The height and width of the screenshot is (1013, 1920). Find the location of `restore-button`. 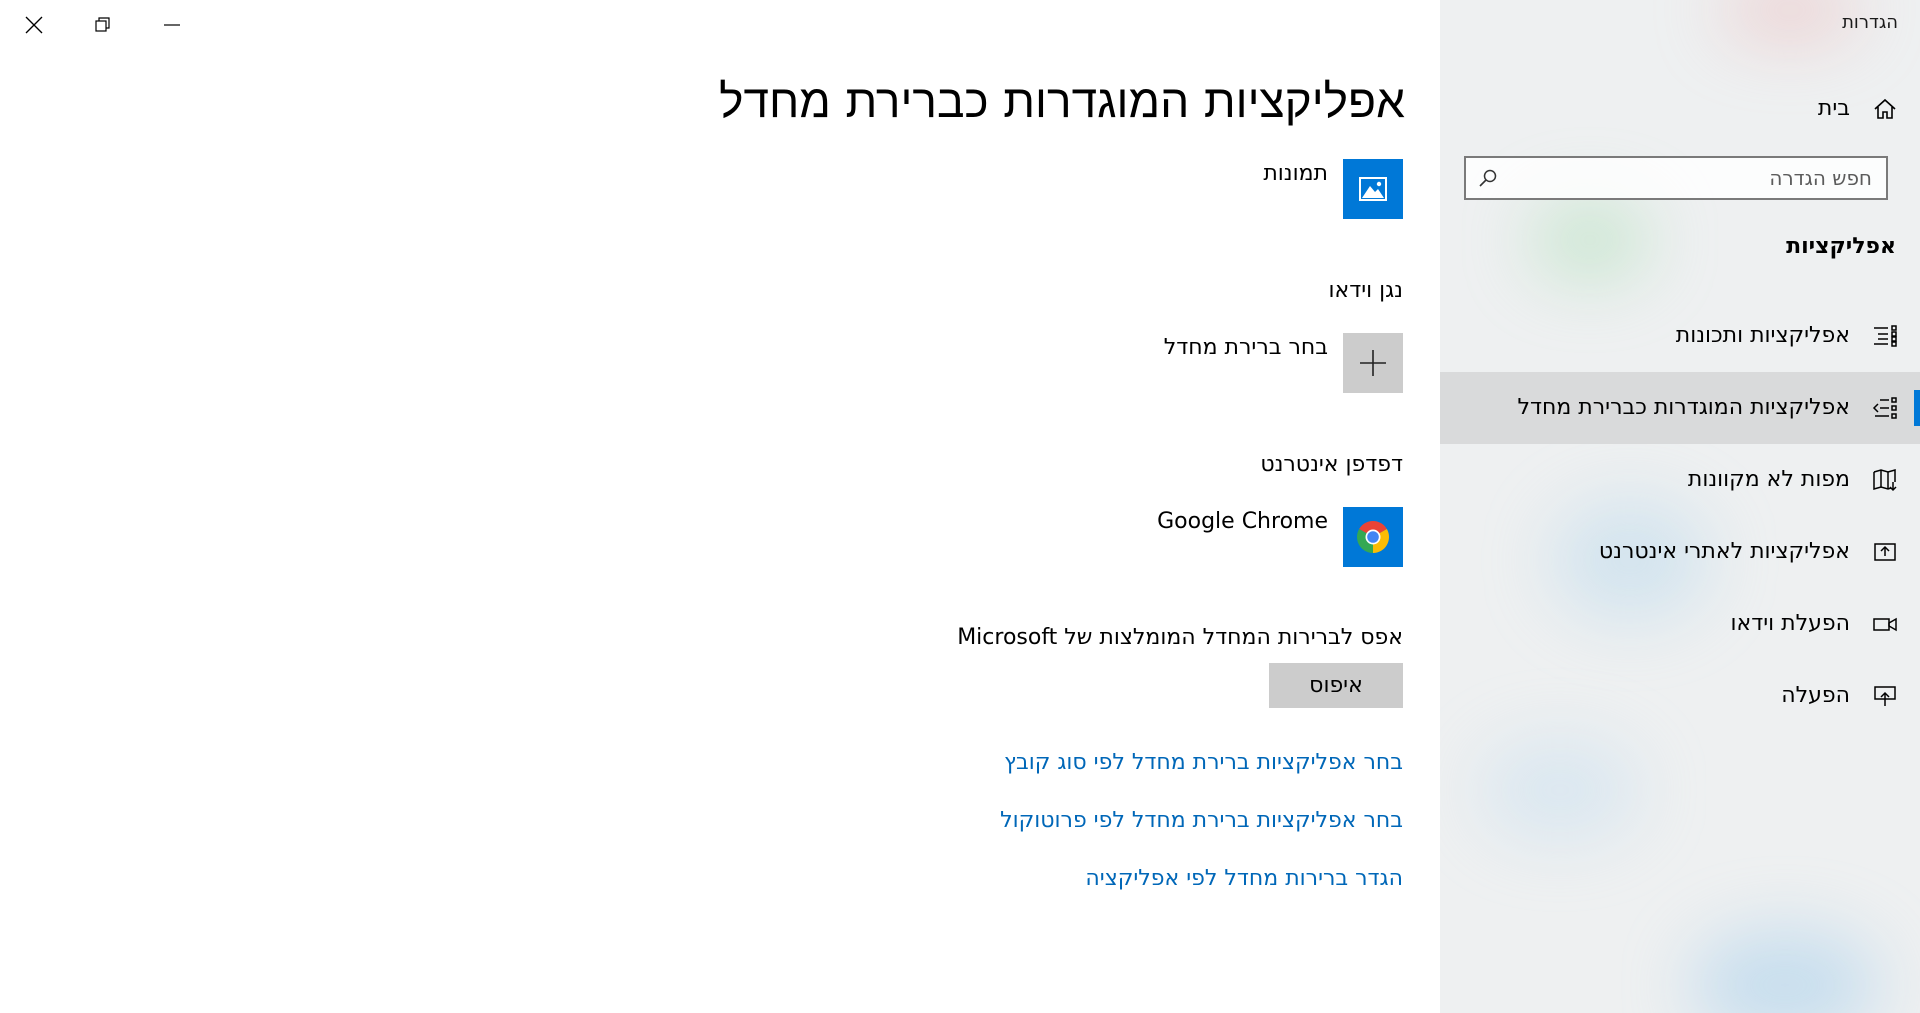

restore-button is located at coordinates (104, 24).